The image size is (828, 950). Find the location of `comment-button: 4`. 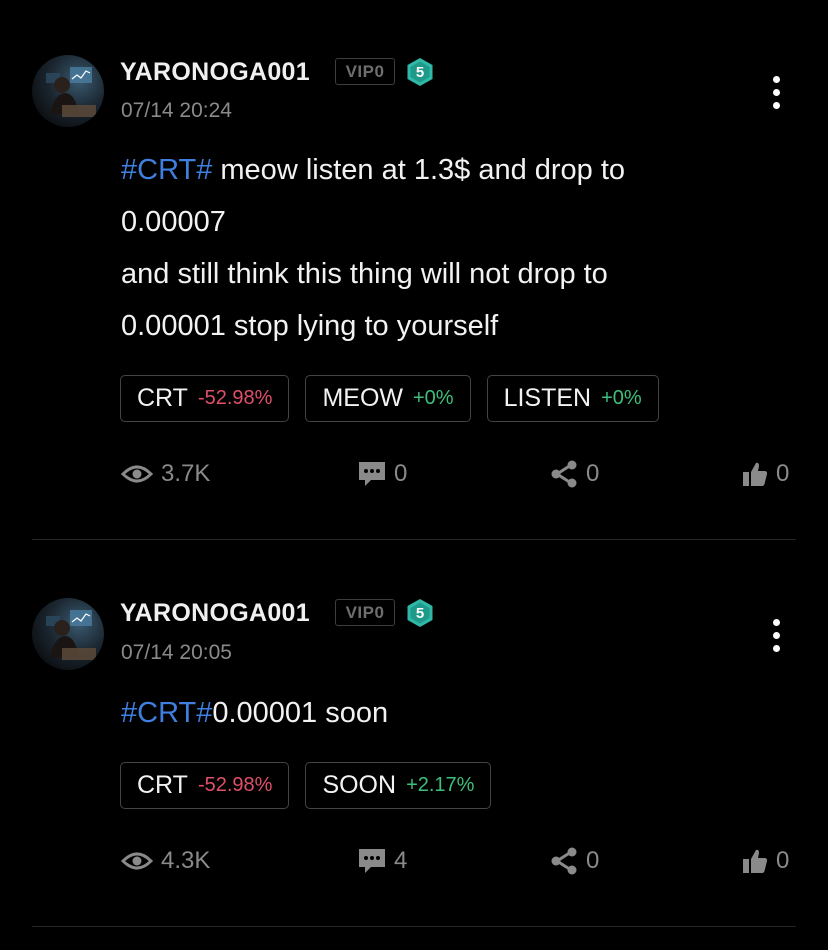

comment-button: 4 is located at coordinates (382, 861).